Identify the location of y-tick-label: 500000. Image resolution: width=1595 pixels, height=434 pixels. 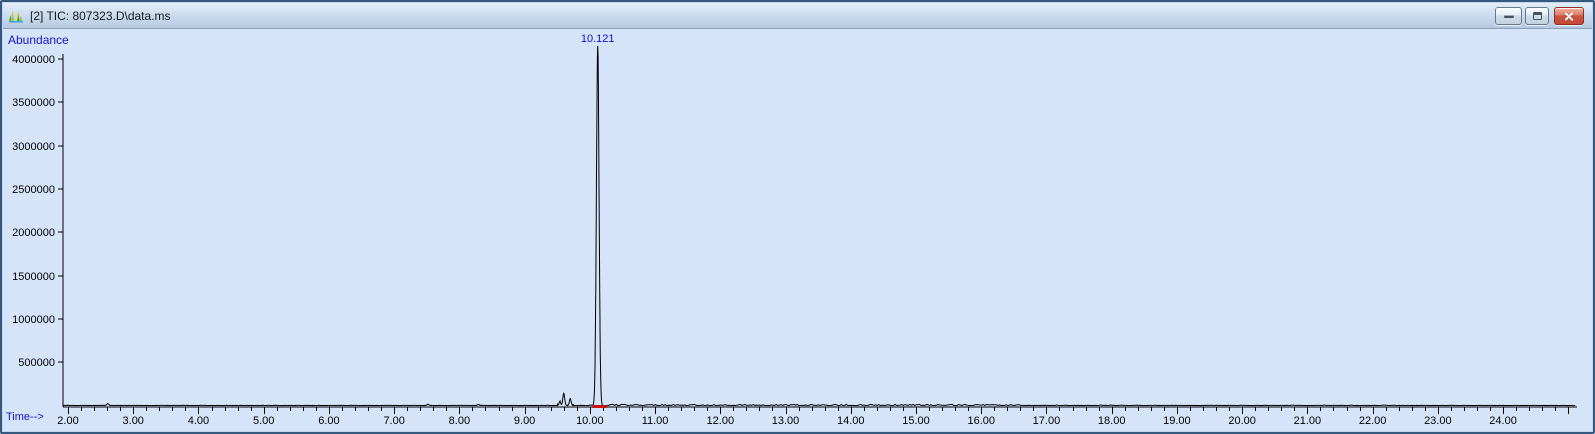
(36, 363).